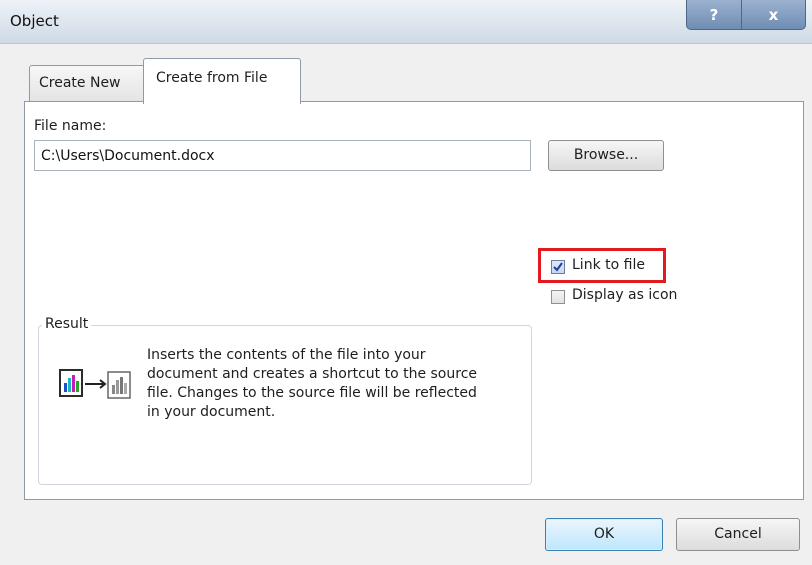 The image size is (812, 565). I want to click on title-bar: Object ? x, so click(406, 22).